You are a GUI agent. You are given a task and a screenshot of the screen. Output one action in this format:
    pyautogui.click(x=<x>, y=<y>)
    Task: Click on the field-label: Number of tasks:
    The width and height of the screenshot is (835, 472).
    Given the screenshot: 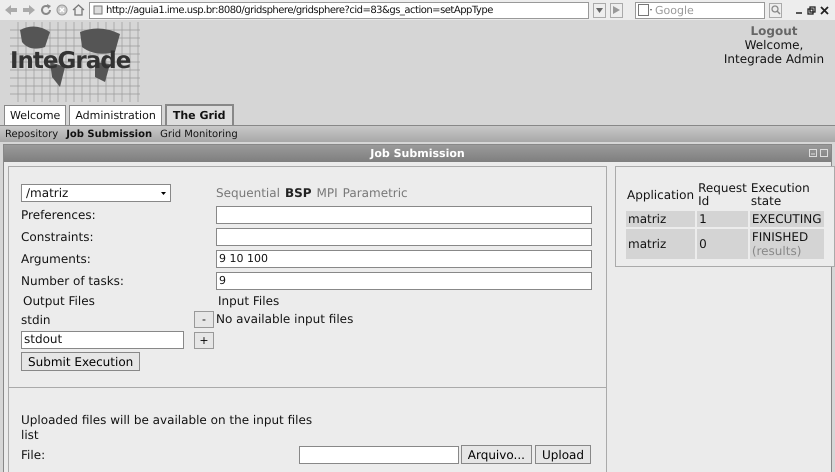 What is the action you would take?
    pyautogui.click(x=73, y=281)
    